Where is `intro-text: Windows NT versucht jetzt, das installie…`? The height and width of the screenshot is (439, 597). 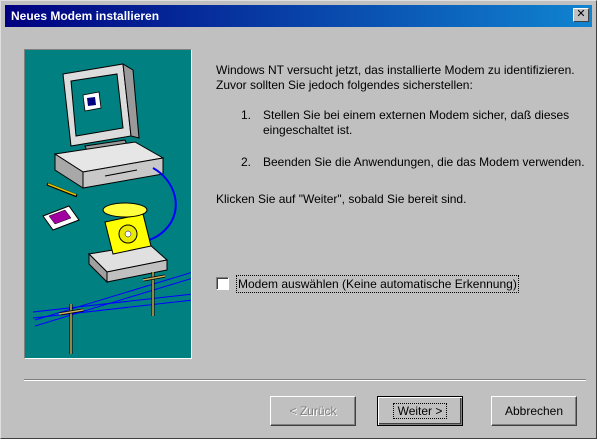
intro-text: Windows NT versucht jetzt, das installie… is located at coordinates (395, 77).